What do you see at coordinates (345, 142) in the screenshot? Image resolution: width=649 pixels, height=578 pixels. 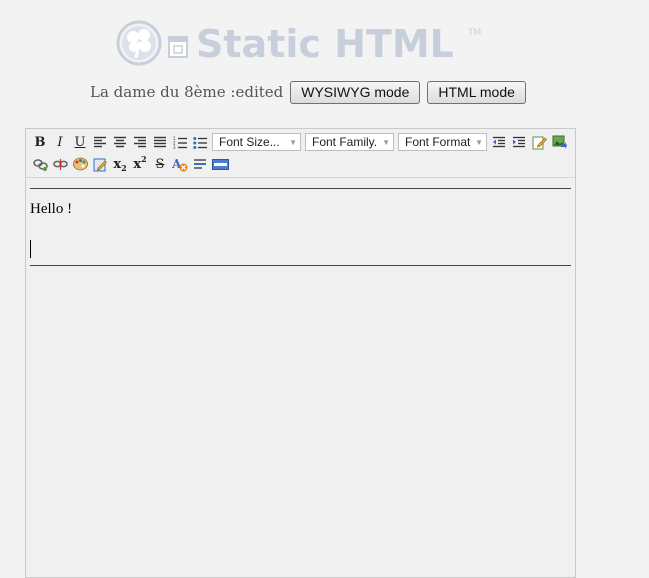 I see `font-family-value: Font Family.` at bounding box center [345, 142].